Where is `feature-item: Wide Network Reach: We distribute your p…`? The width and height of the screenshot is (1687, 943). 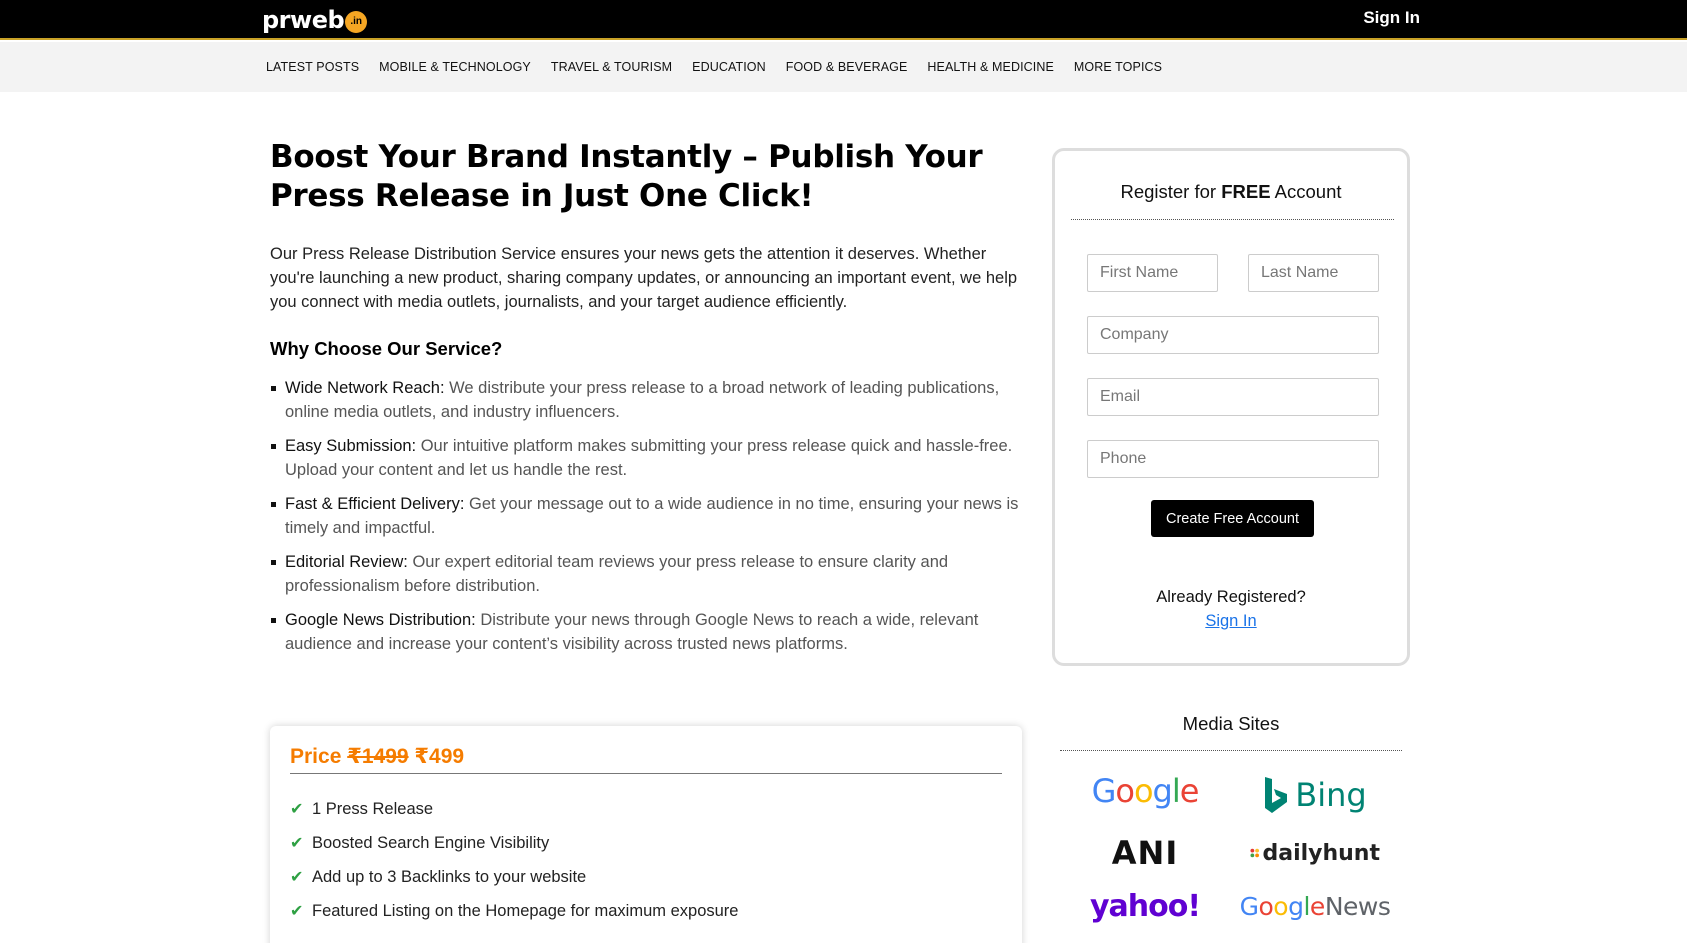 feature-item: Wide Network Reach: We distribute your p… is located at coordinates (646, 400).